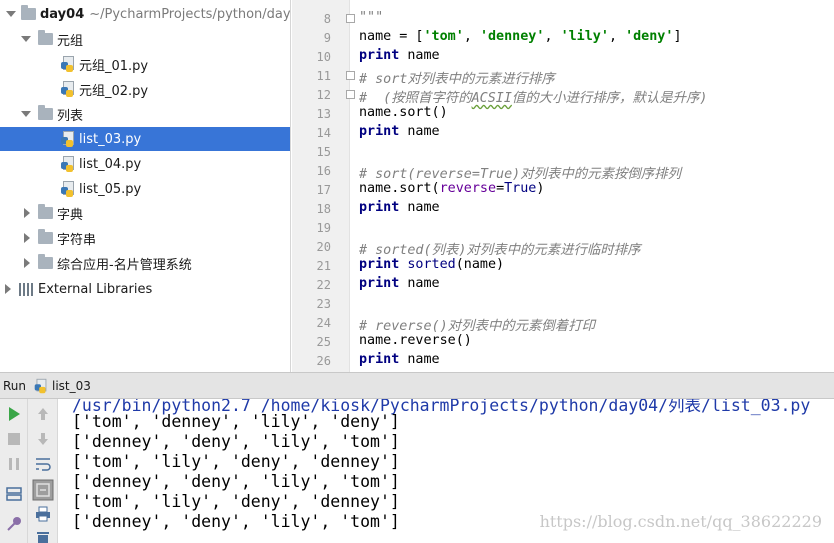 The height and width of the screenshot is (543, 834). Describe the element at coordinates (457, 79) in the screenshot. I see `comment-token: # sort对列表中的元素进行排序` at that location.